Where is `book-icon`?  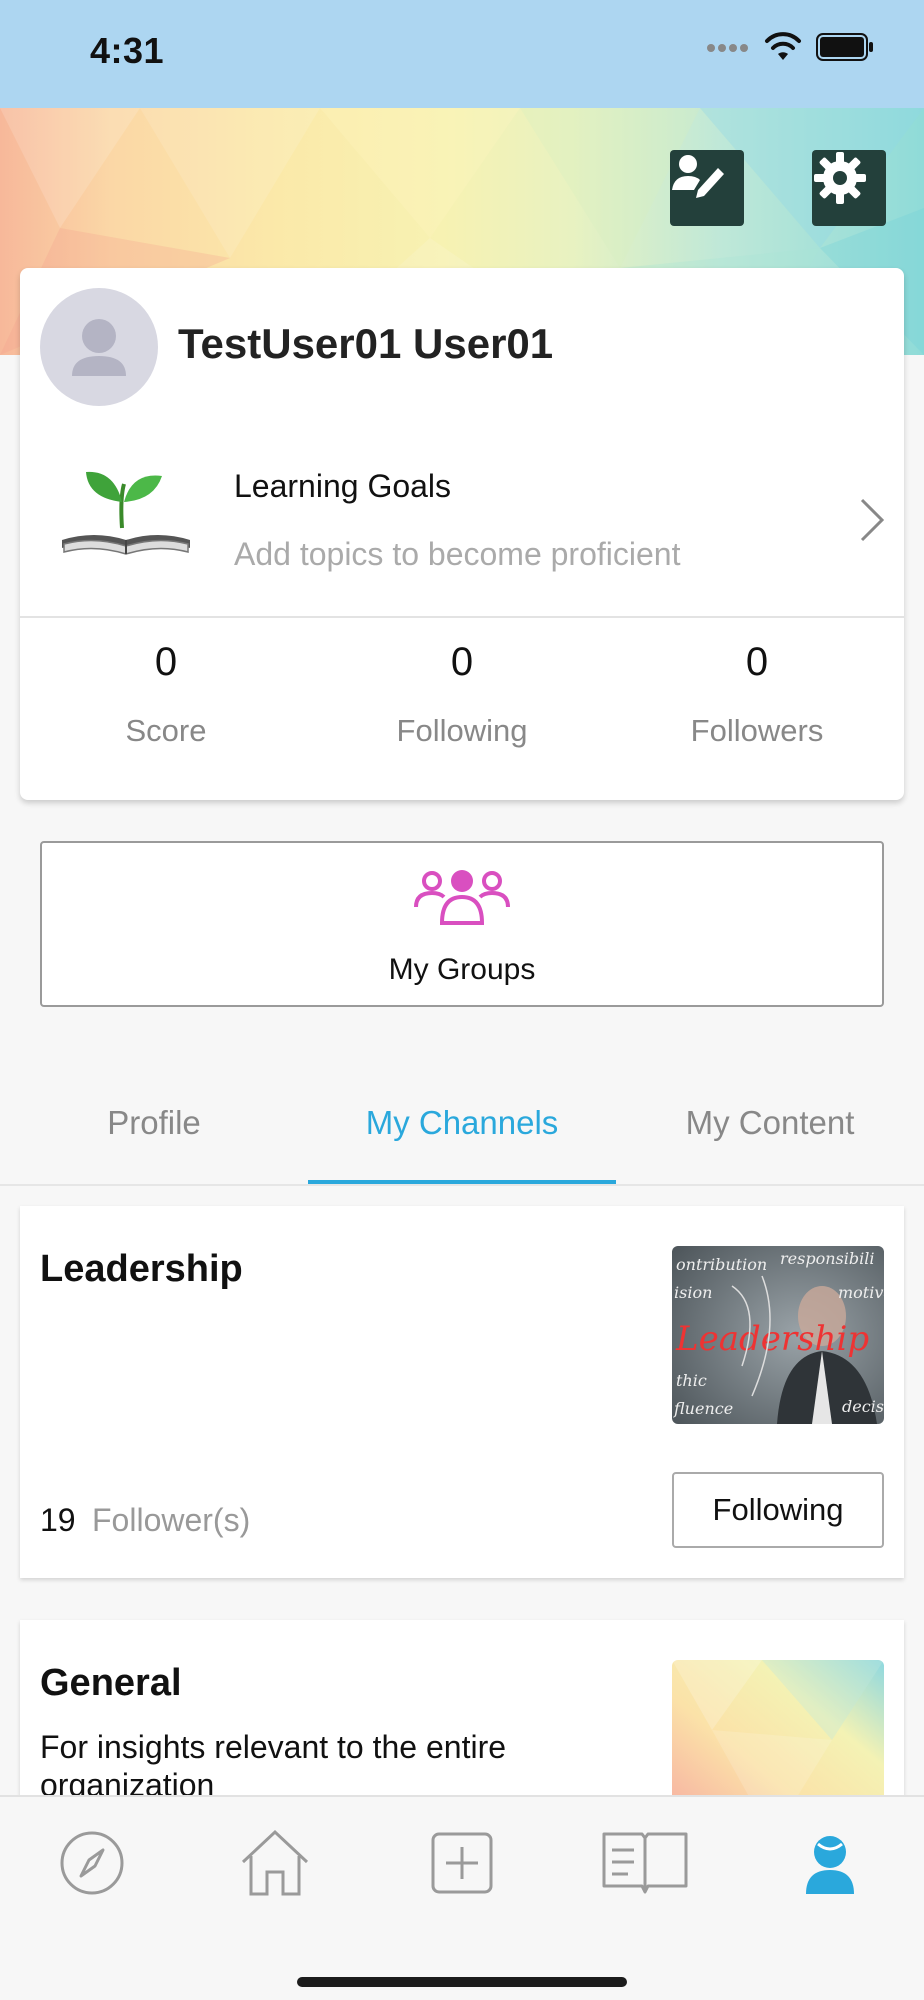
book-icon is located at coordinates (645, 1865).